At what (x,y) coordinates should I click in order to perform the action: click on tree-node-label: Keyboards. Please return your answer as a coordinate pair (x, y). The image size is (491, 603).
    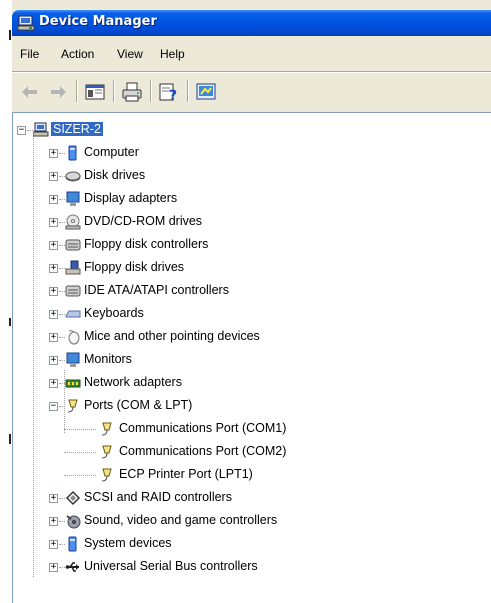
    Looking at the image, I should click on (114, 313).